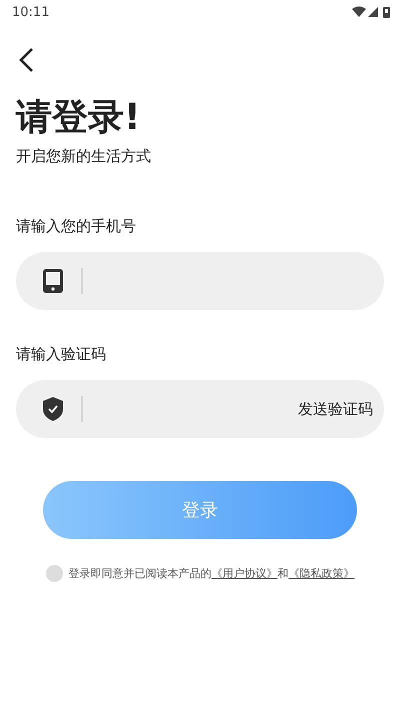  Describe the element at coordinates (79, 118) in the screenshot. I see `page-title: 请登录!` at that location.